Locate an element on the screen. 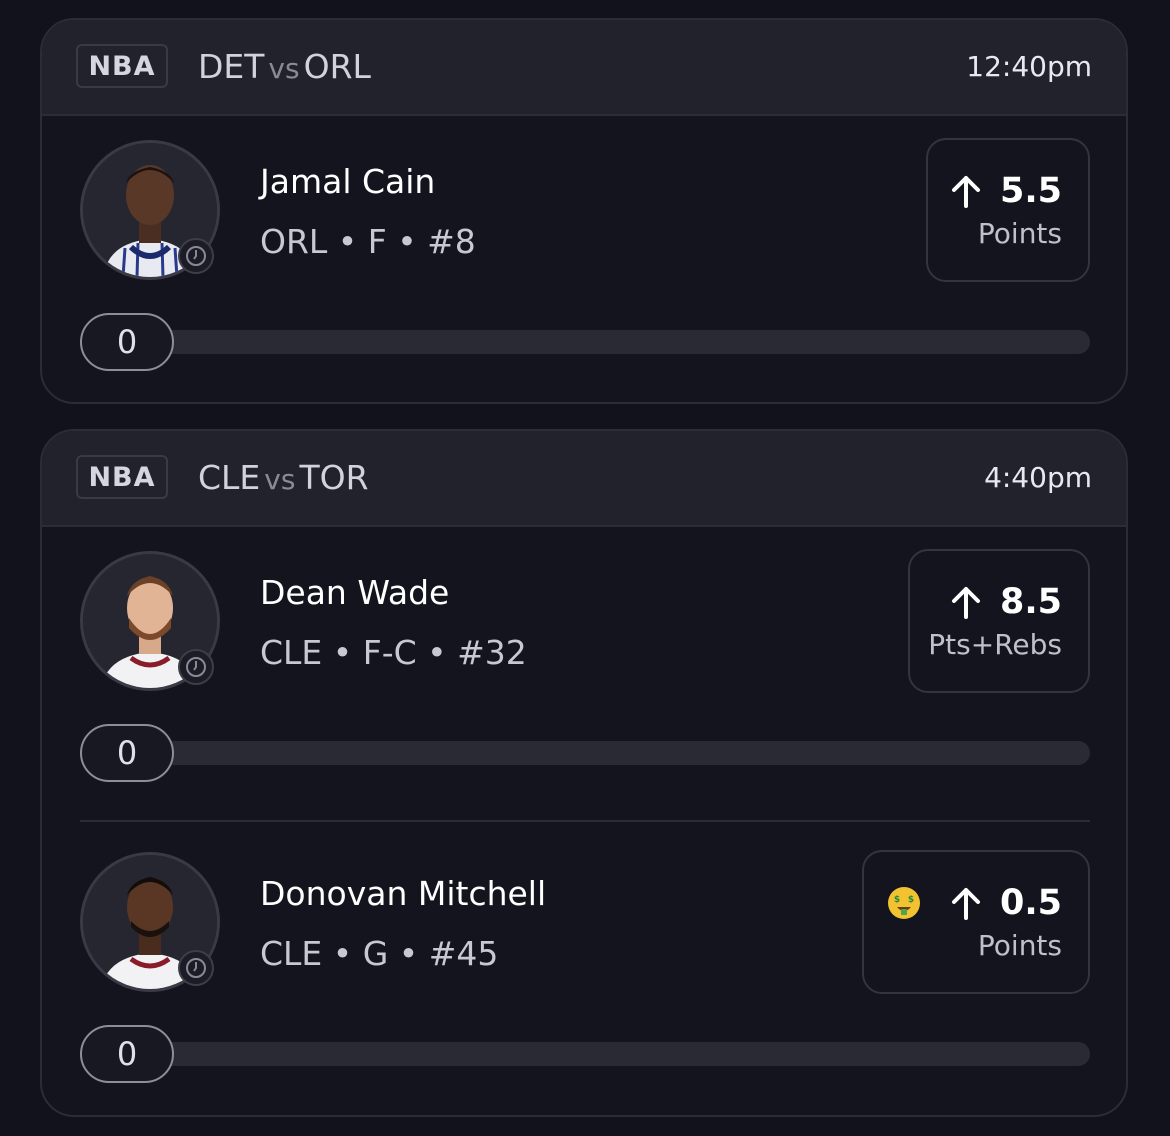 This screenshot has height=1136, width=1170. player-name: Dean Wade is located at coordinates (355, 592).